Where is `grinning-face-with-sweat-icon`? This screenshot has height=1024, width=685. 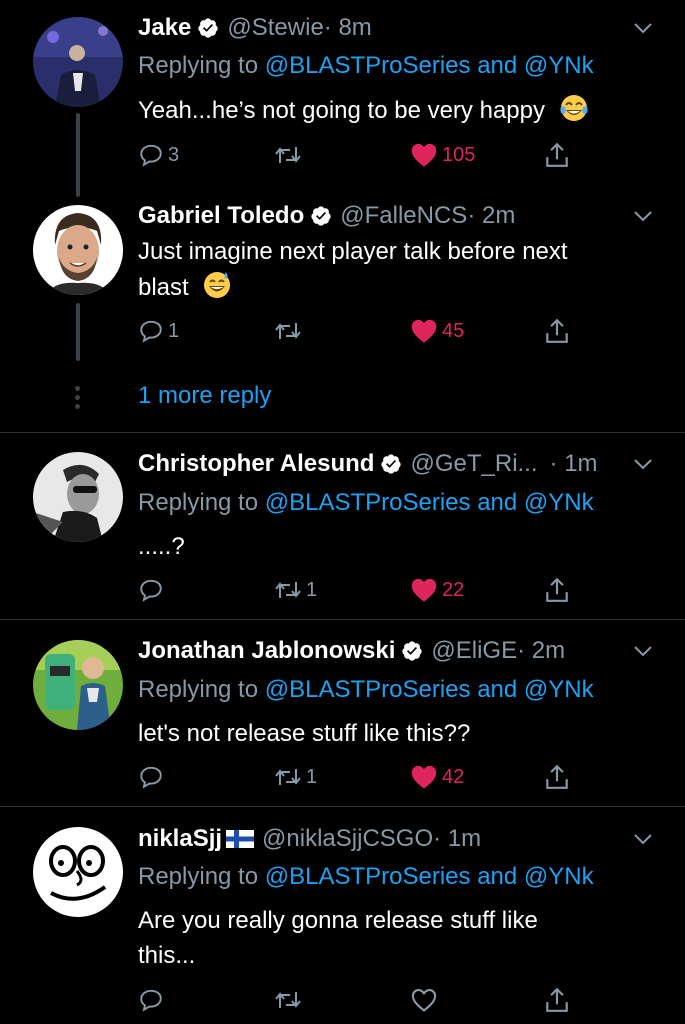
grinning-face-with-sweat-icon is located at coordinates (217, 285).